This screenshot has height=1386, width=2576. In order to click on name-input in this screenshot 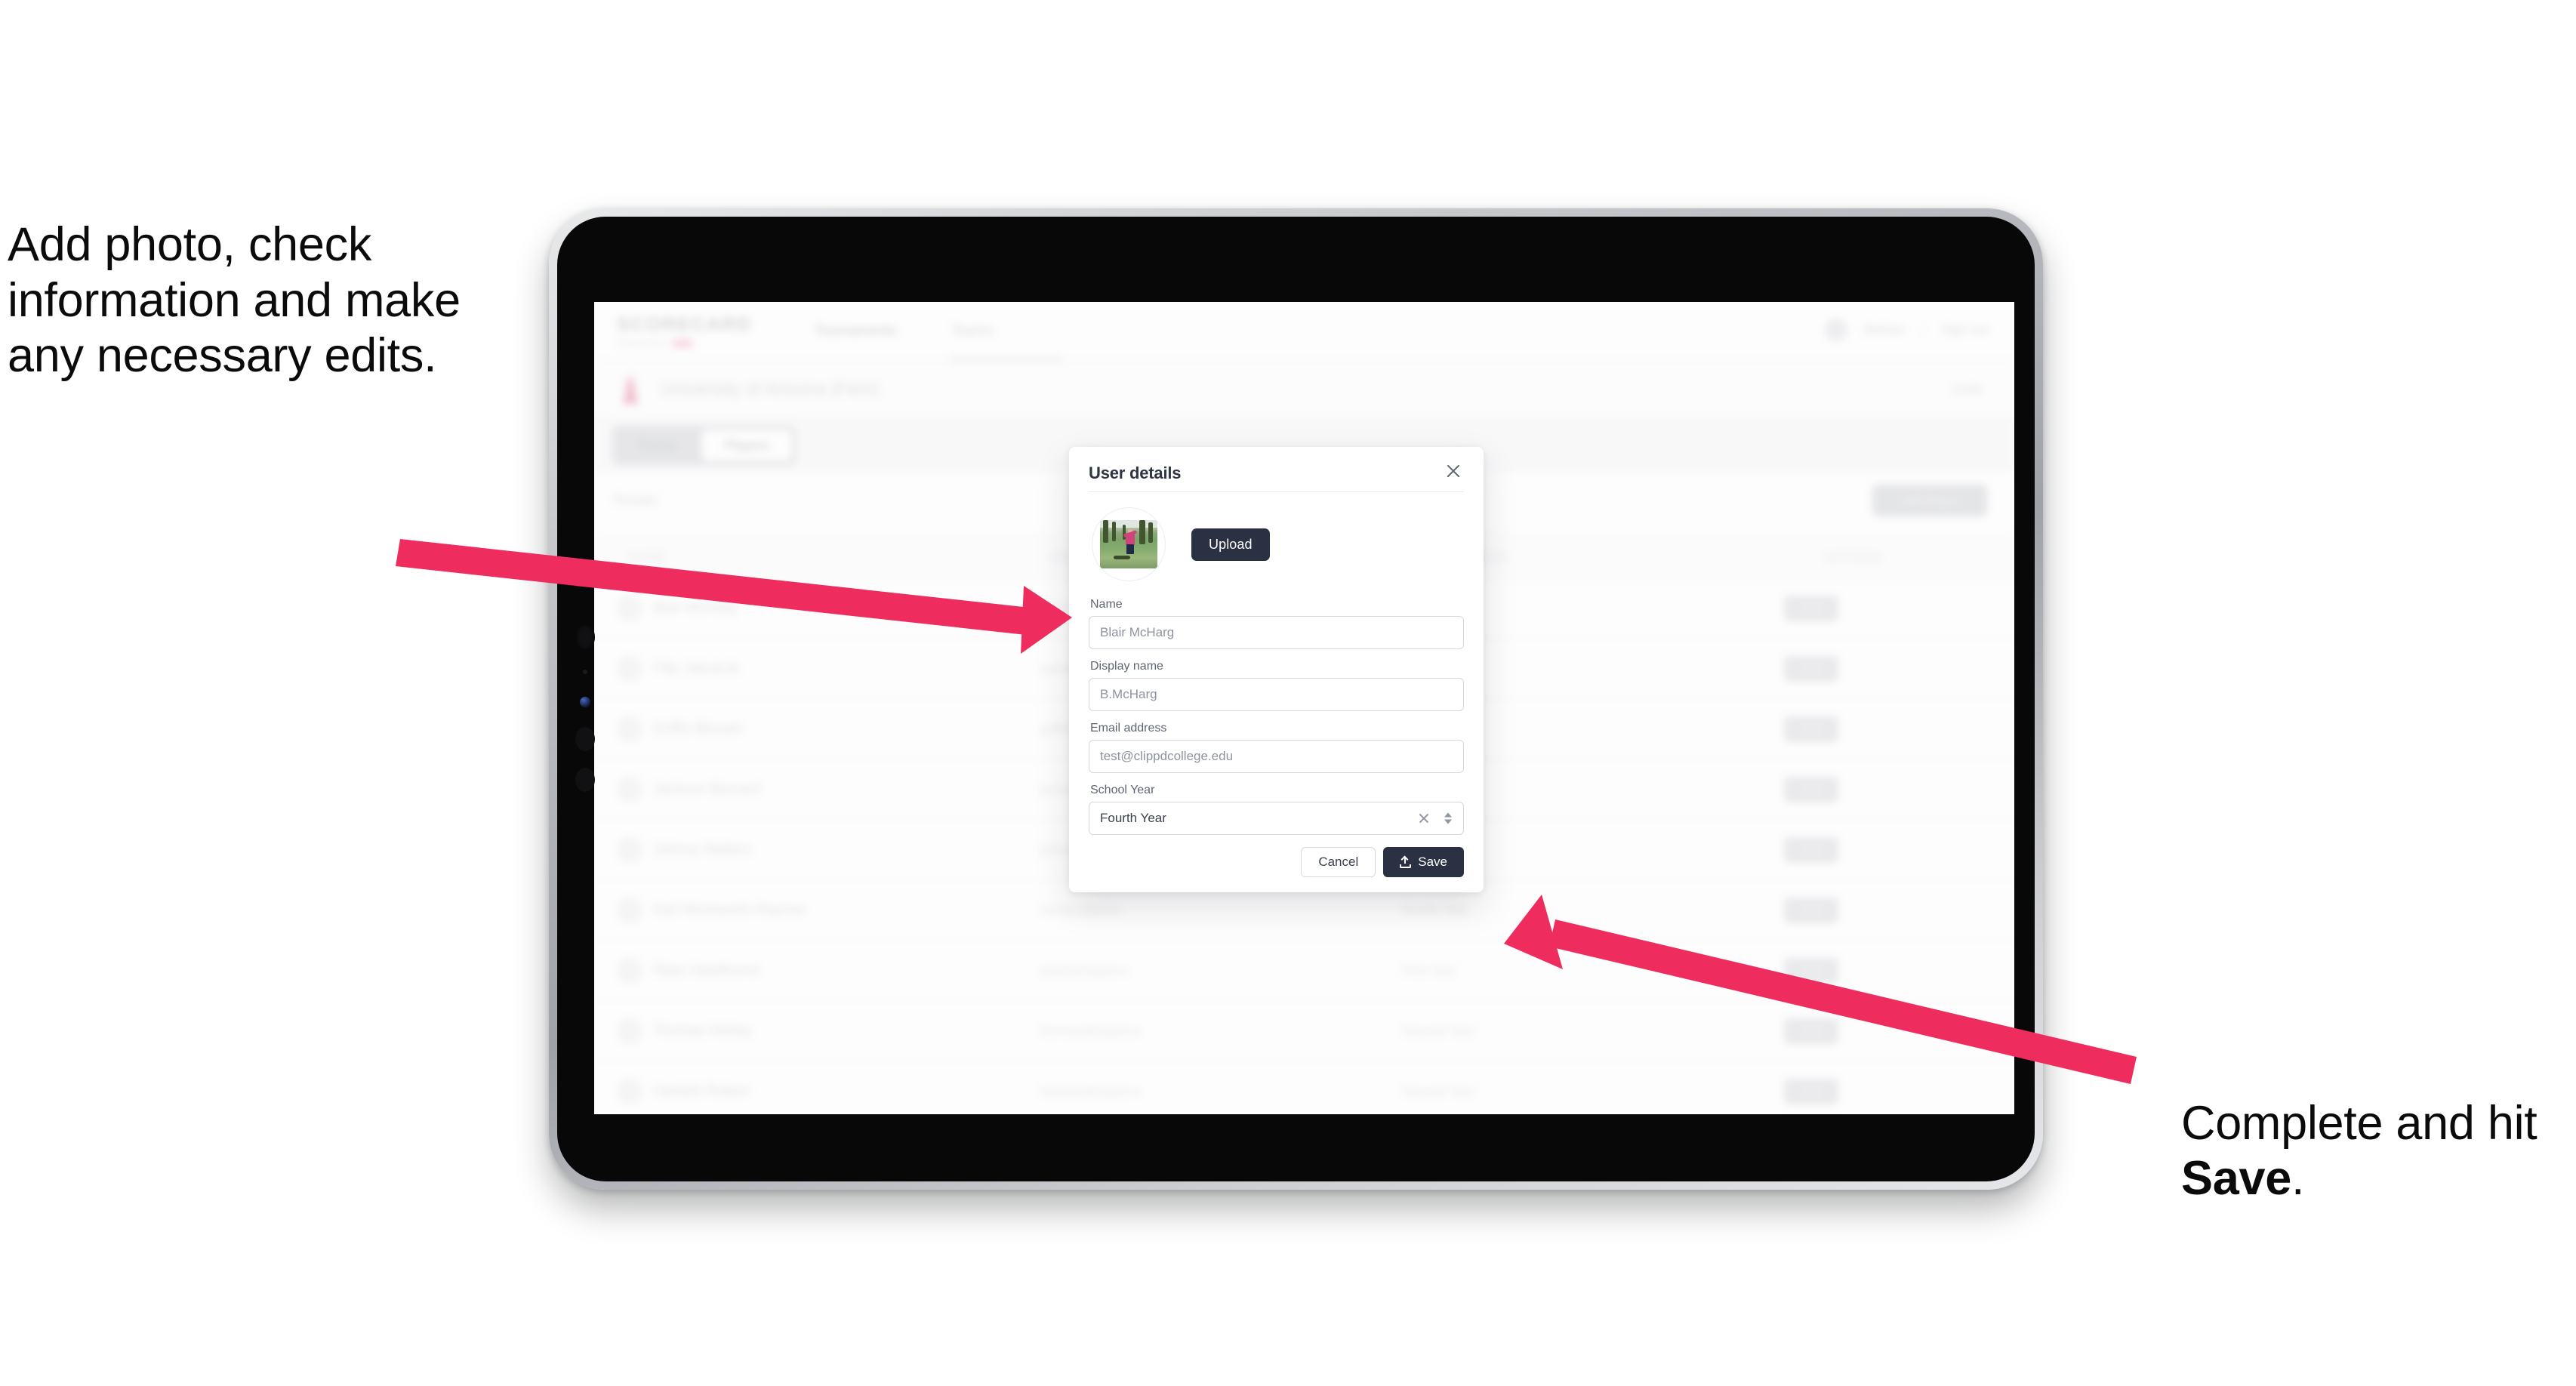, I will do `click(1276, 632)`.